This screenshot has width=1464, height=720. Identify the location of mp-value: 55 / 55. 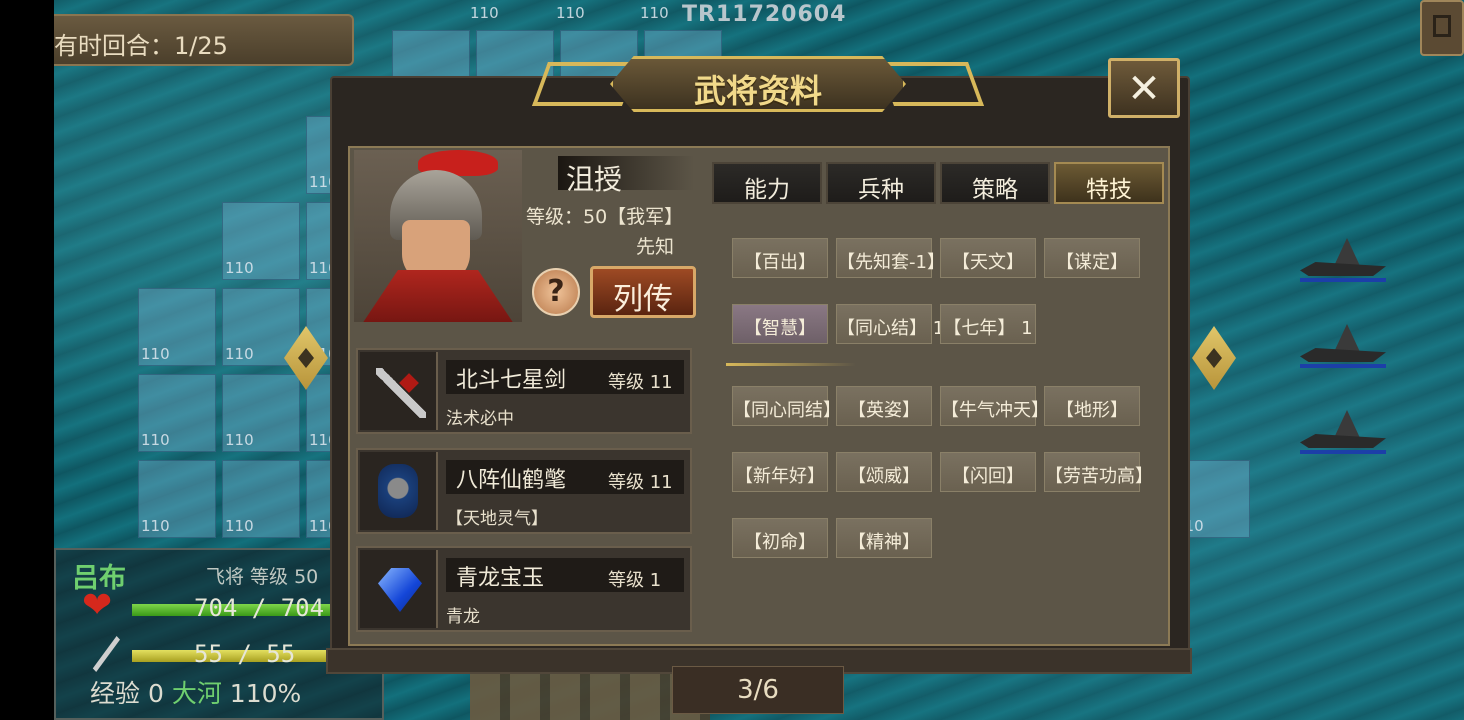
(245, 654).